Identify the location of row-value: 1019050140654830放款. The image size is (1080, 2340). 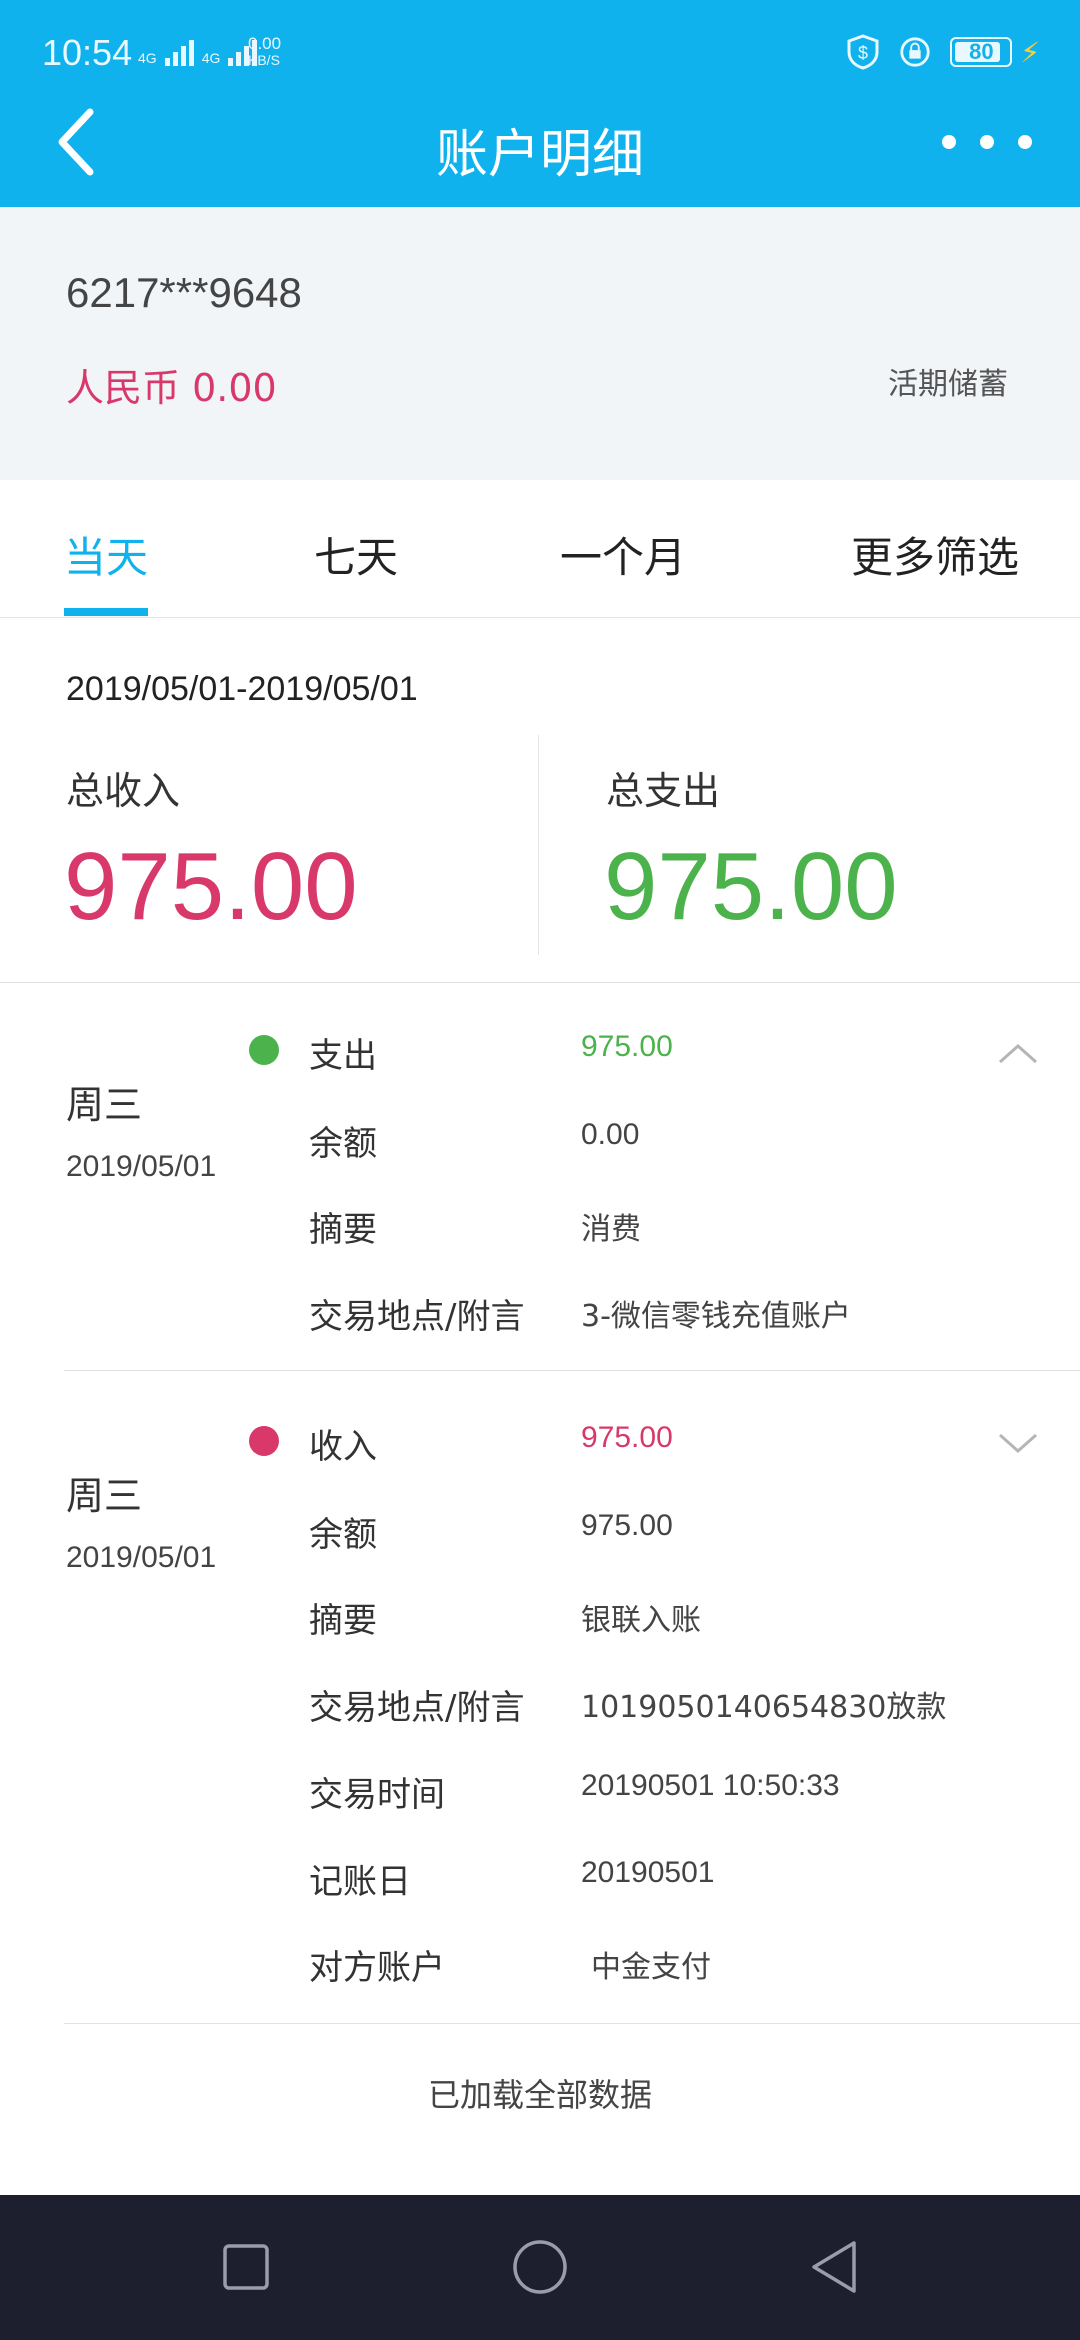
(764, 1707).